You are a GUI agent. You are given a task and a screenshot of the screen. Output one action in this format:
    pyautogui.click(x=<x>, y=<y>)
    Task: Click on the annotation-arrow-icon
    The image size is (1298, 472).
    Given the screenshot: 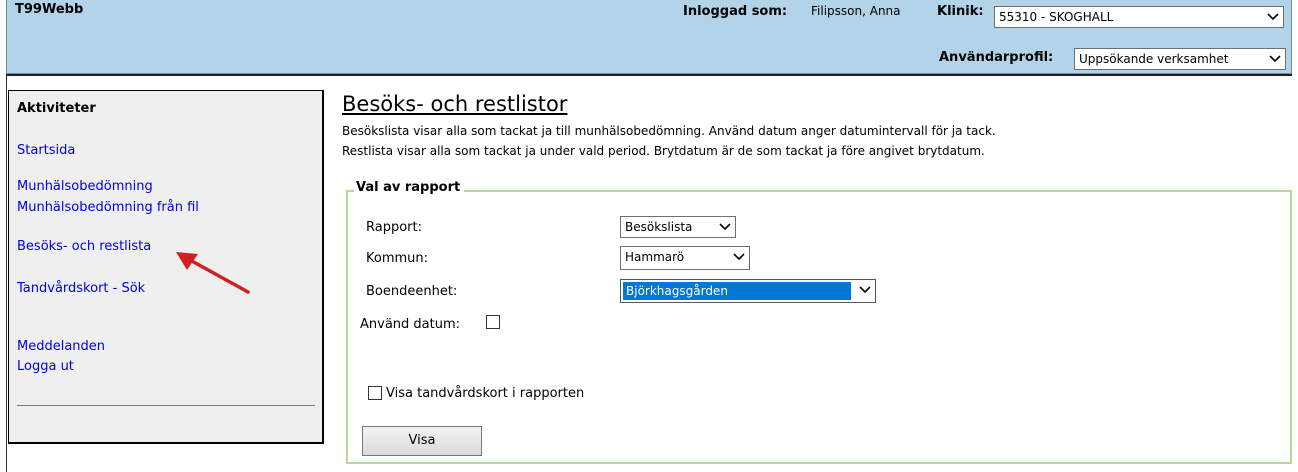 What is the action you would take?
    pyautogui.click(x=213, y=273)
    